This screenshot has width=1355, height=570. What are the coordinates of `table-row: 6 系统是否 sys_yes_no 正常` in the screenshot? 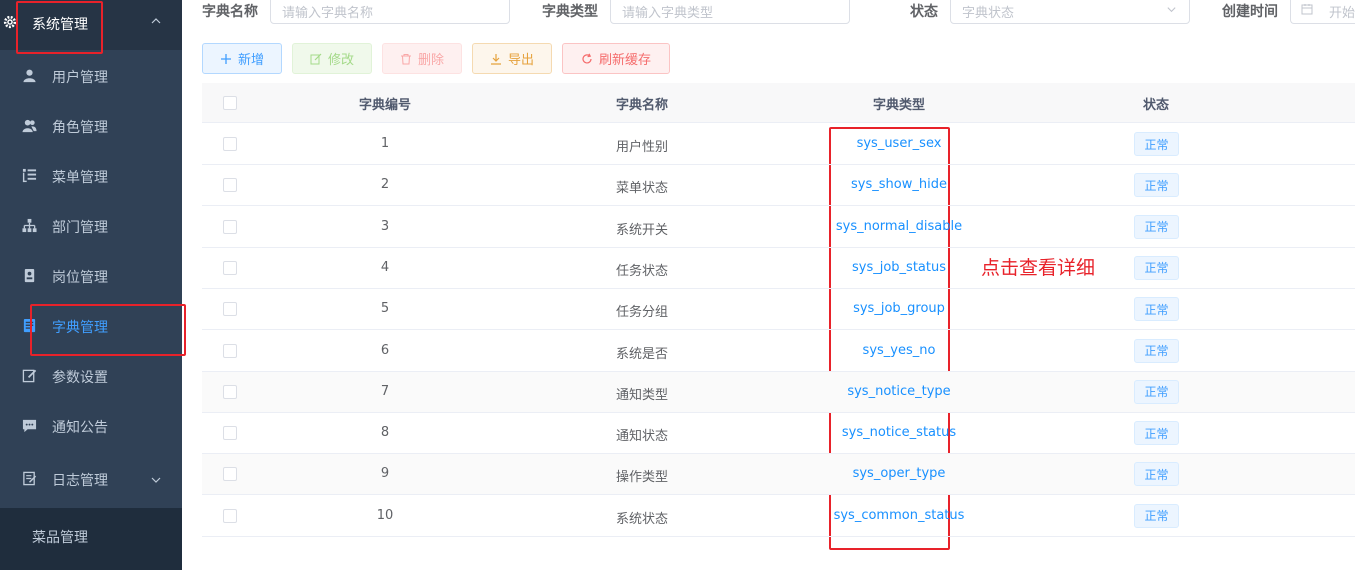 It's located at (778, 351).